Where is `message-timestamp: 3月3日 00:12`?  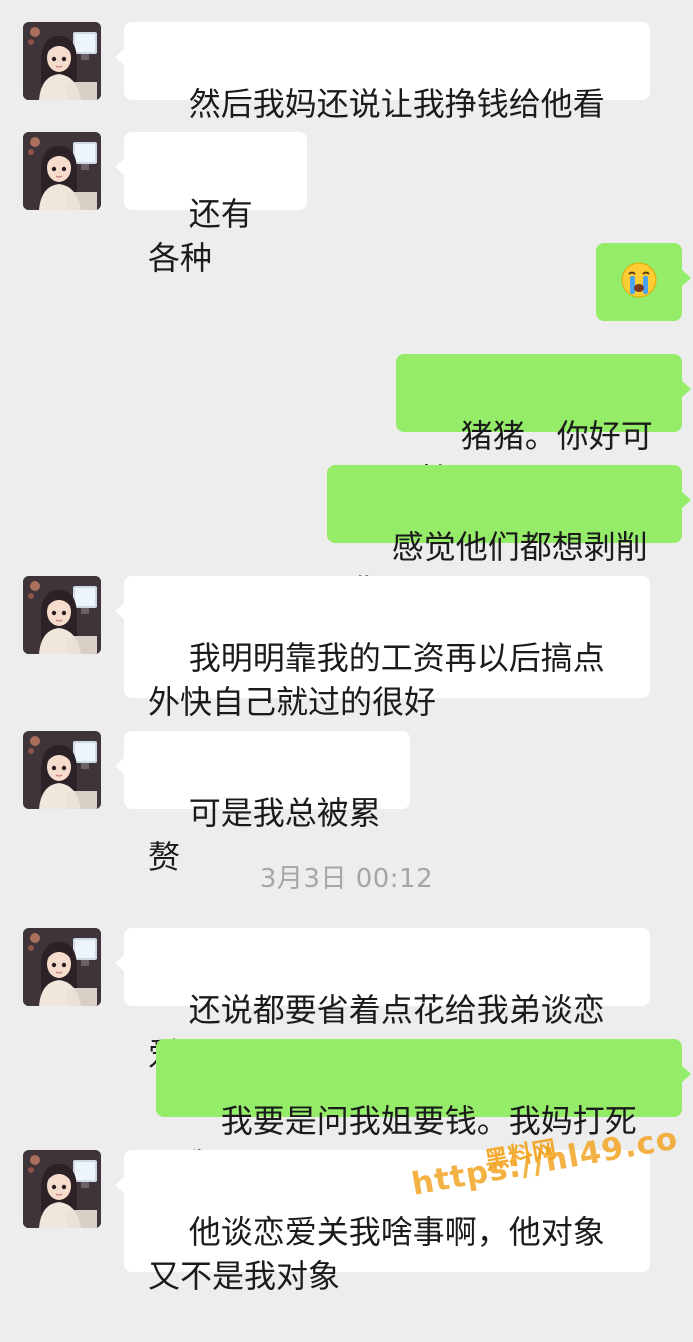 message-timestamp: 3月3日 00:12 is located at coordinates (346, 879).